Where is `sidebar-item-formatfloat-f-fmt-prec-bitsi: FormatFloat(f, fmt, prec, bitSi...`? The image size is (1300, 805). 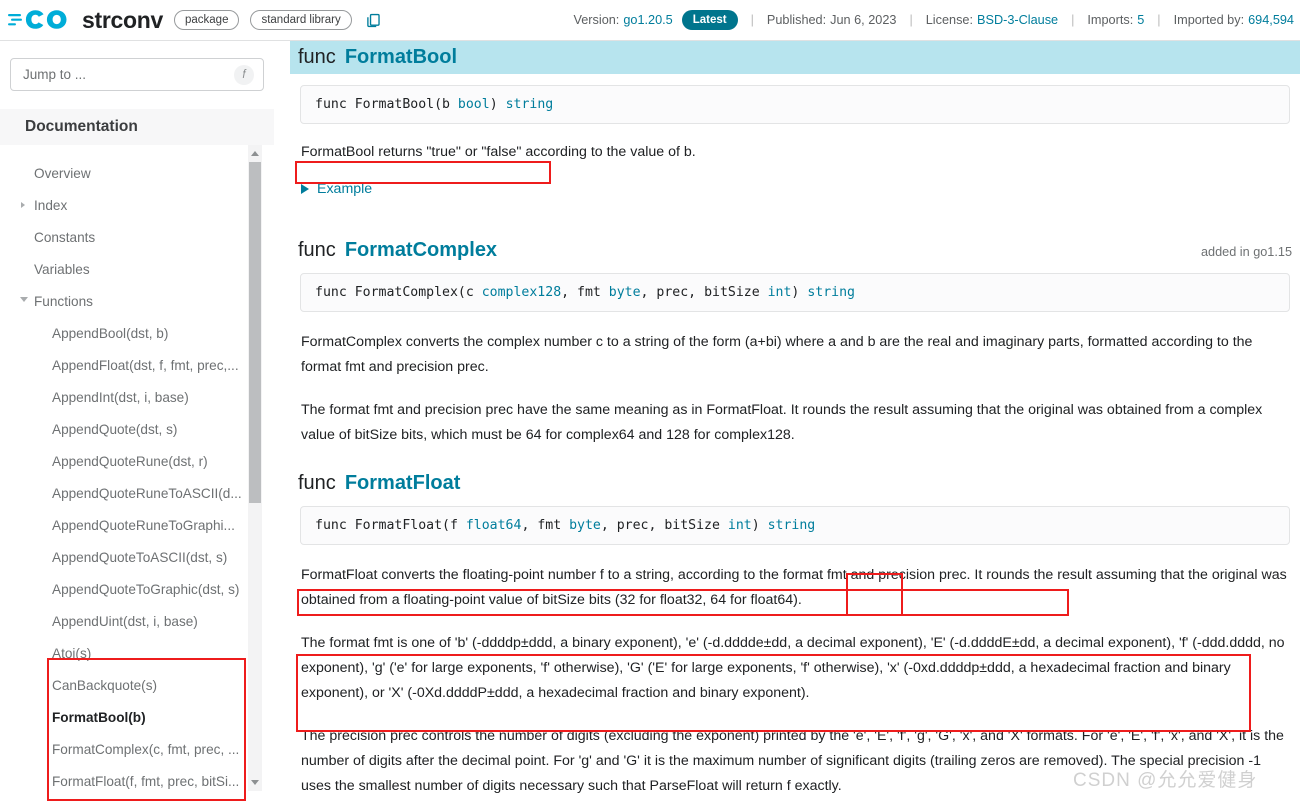 sidebar-item-formatfloat-f-fmt-prec-bitsi: FormatFloat(f, fmt, prec, bitSi... is located at coordinates (137, 778).